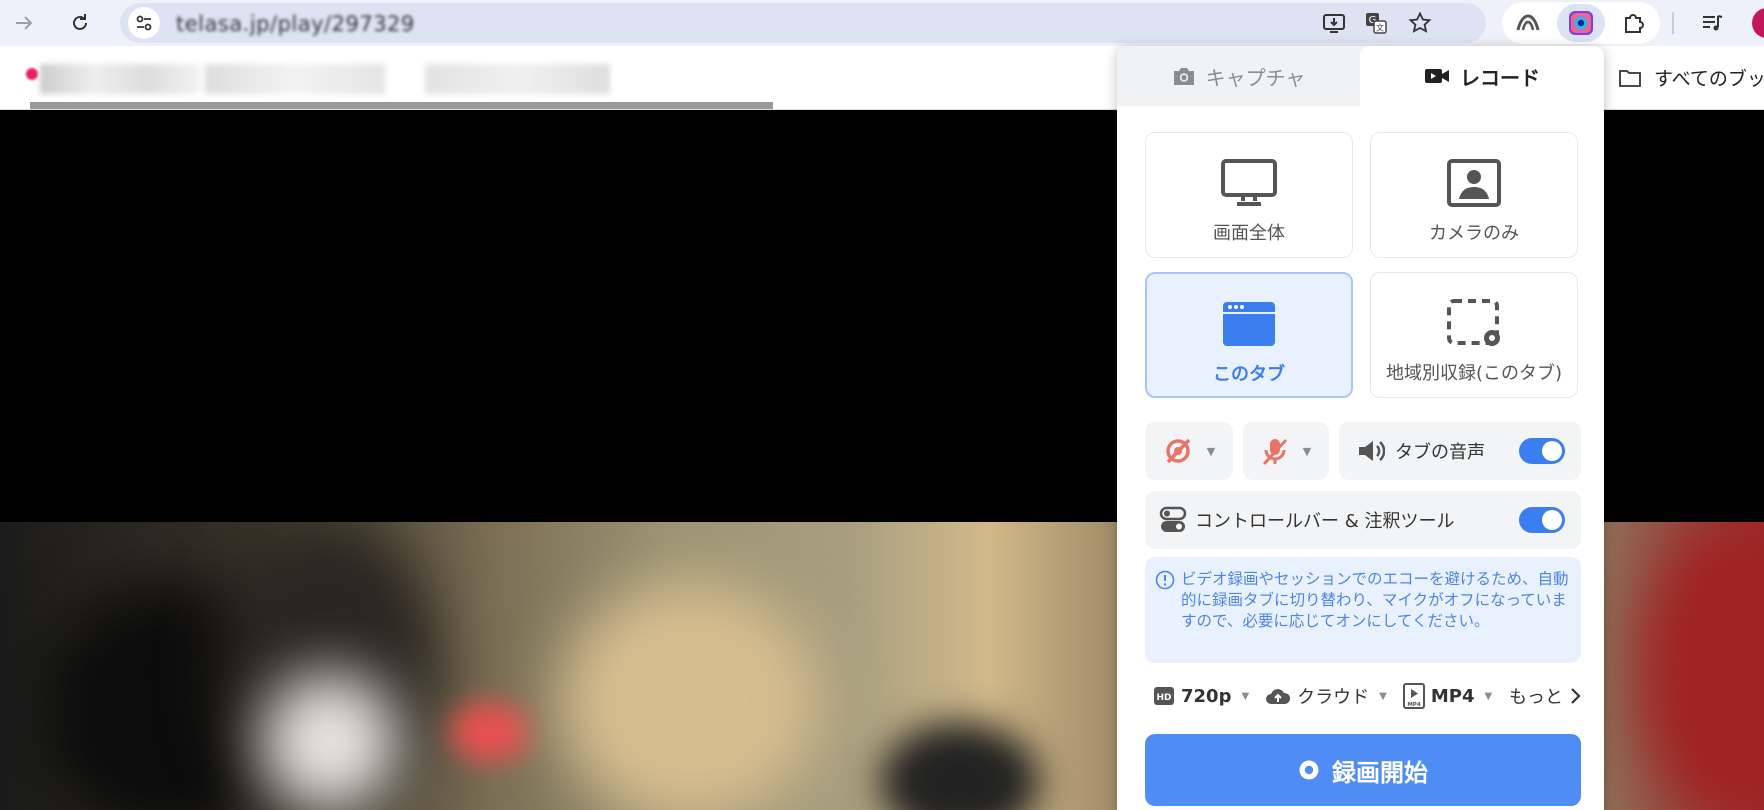 Image resolution: width=1764 pixels, height=810 pixels. Describe the element at coordinates (1372, 451) in the screenshot. I see `speaker-icon` at that location.